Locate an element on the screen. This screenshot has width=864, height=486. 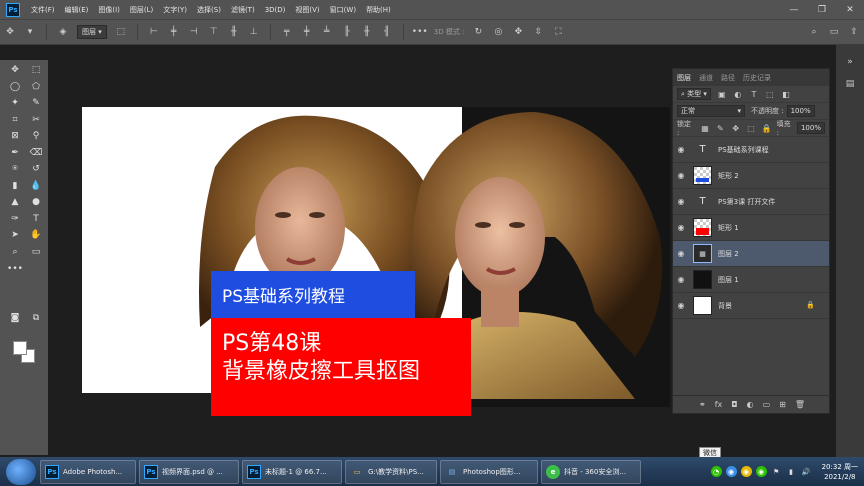
search-icon: ⌕ is located at coordinates (814, 32).